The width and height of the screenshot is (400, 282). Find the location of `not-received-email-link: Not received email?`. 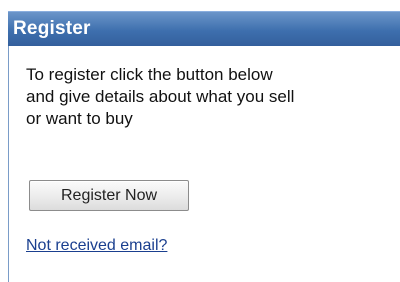

not-received-email-link: Not received email? is located at coordinates (96, 246).